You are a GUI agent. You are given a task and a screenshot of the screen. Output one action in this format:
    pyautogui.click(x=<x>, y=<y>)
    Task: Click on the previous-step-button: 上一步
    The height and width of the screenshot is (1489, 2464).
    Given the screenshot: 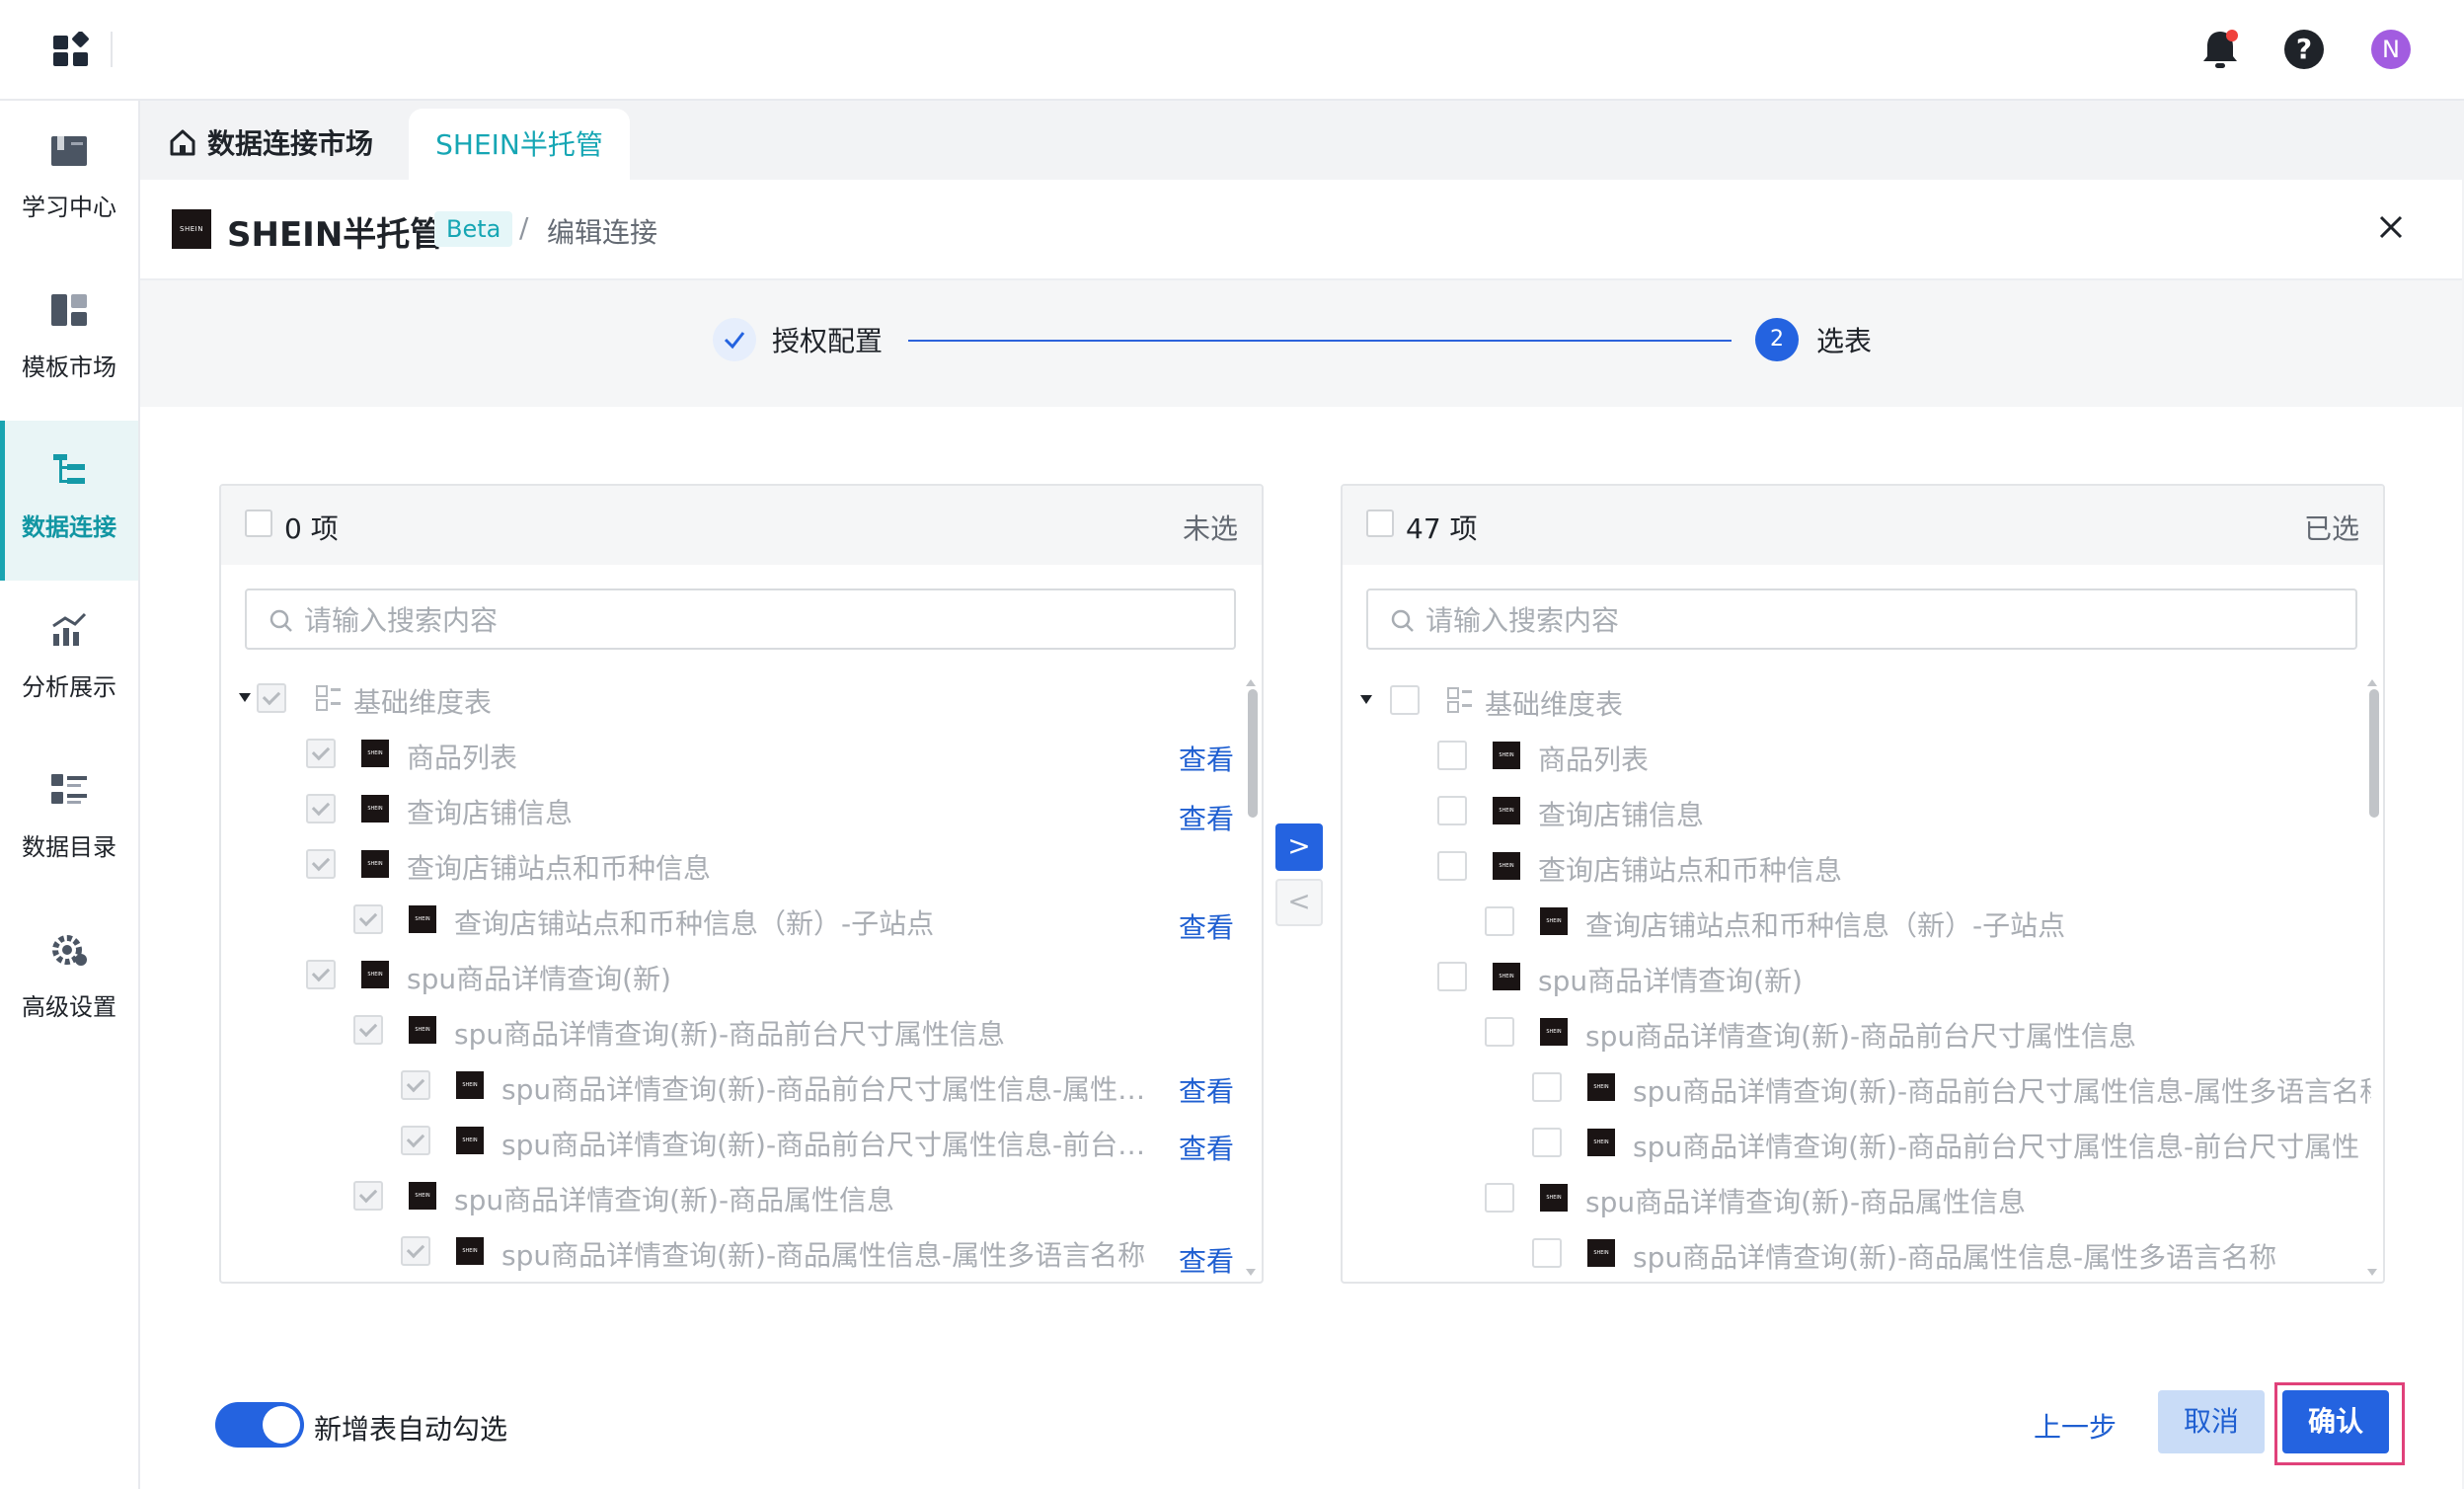 What is the action you would take?
    pyautogui.click(x=2075, y=1426)
    